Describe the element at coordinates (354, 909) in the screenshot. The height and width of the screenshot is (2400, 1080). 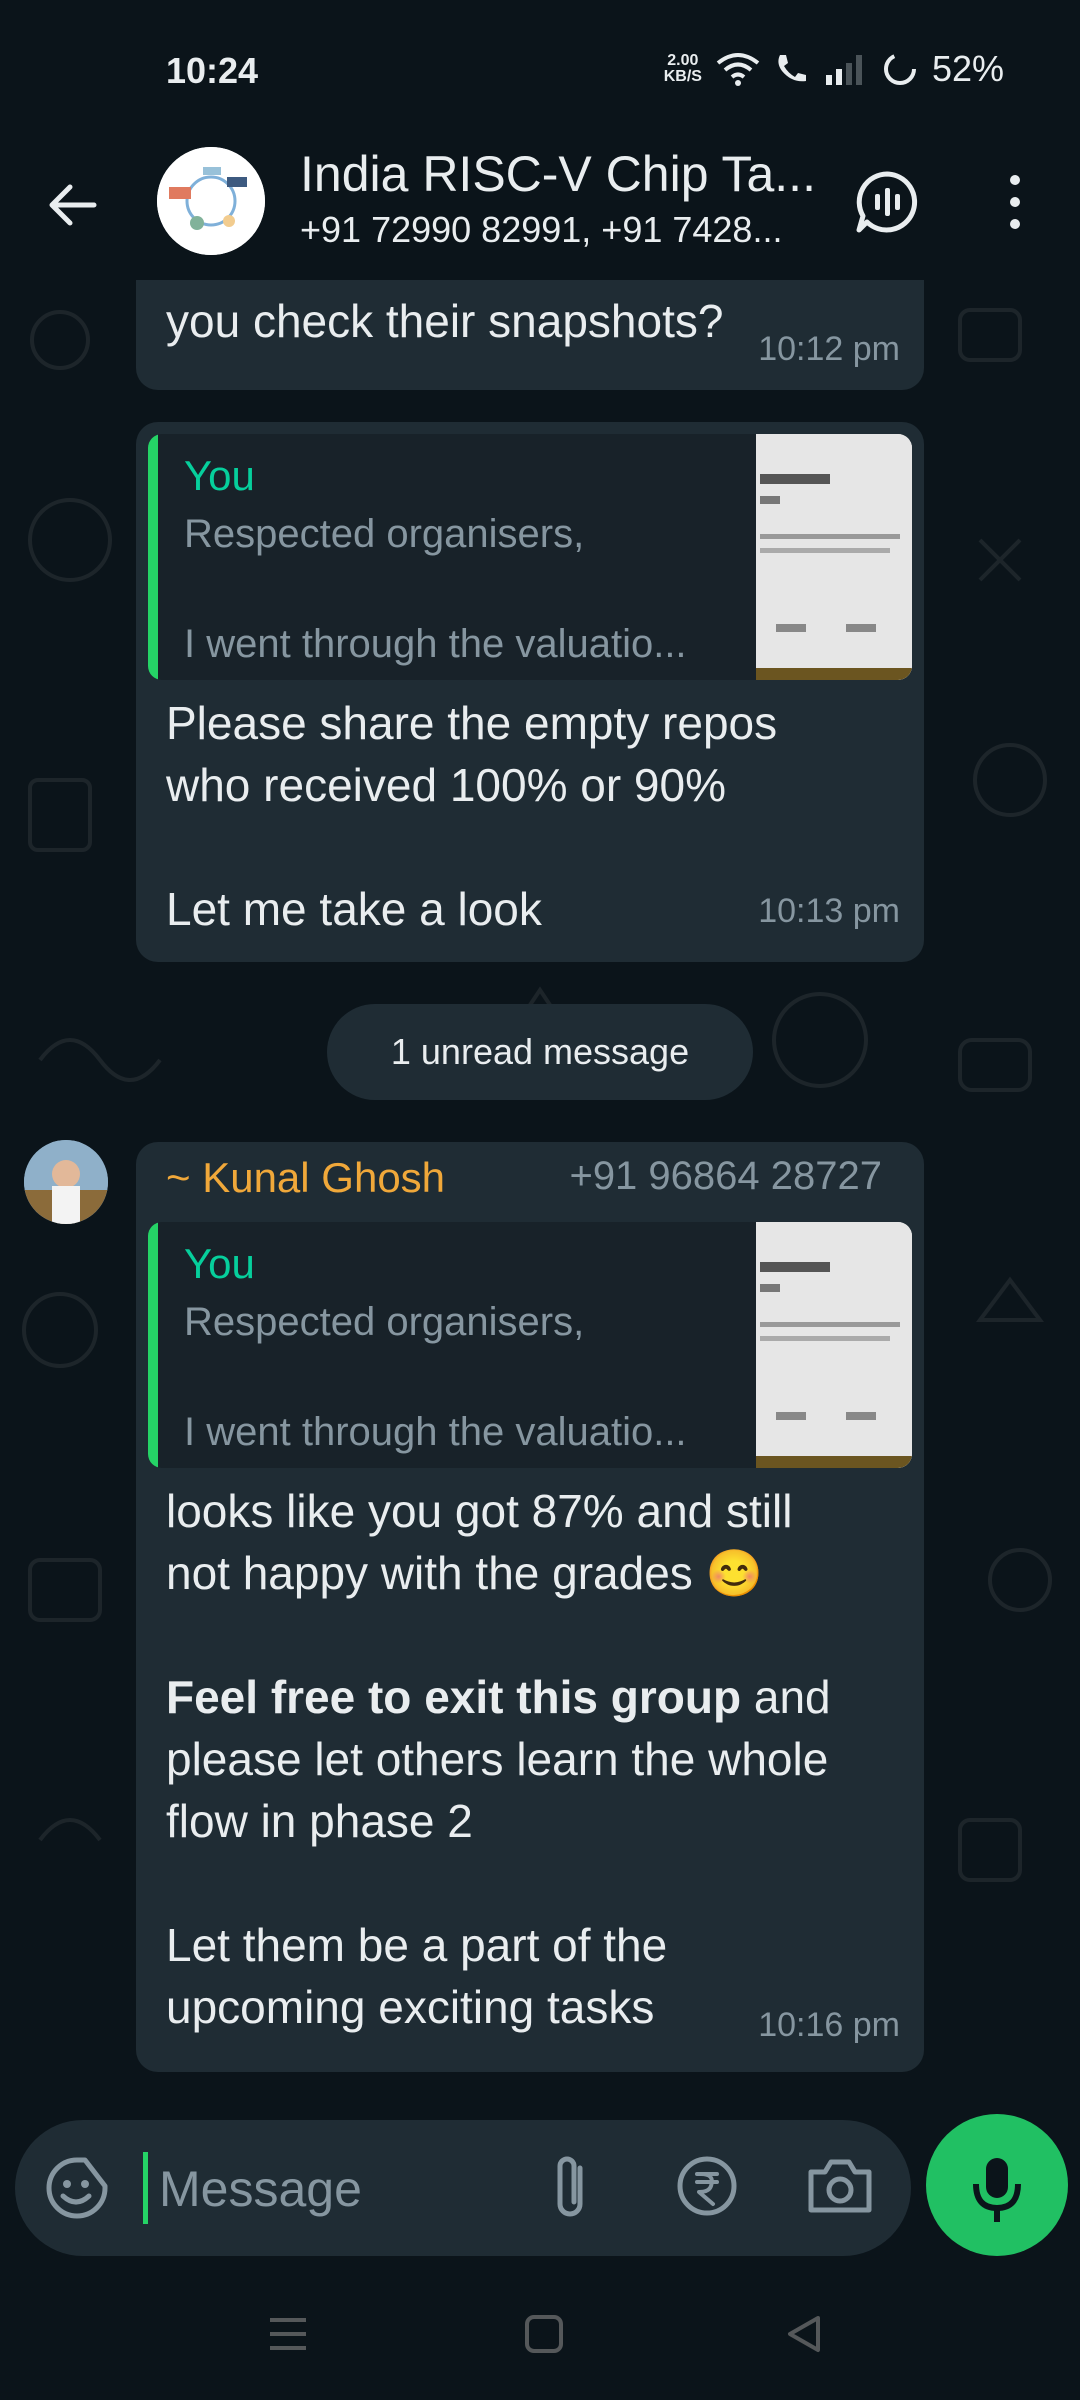
I see `message-line: Let me take a look` at that location.